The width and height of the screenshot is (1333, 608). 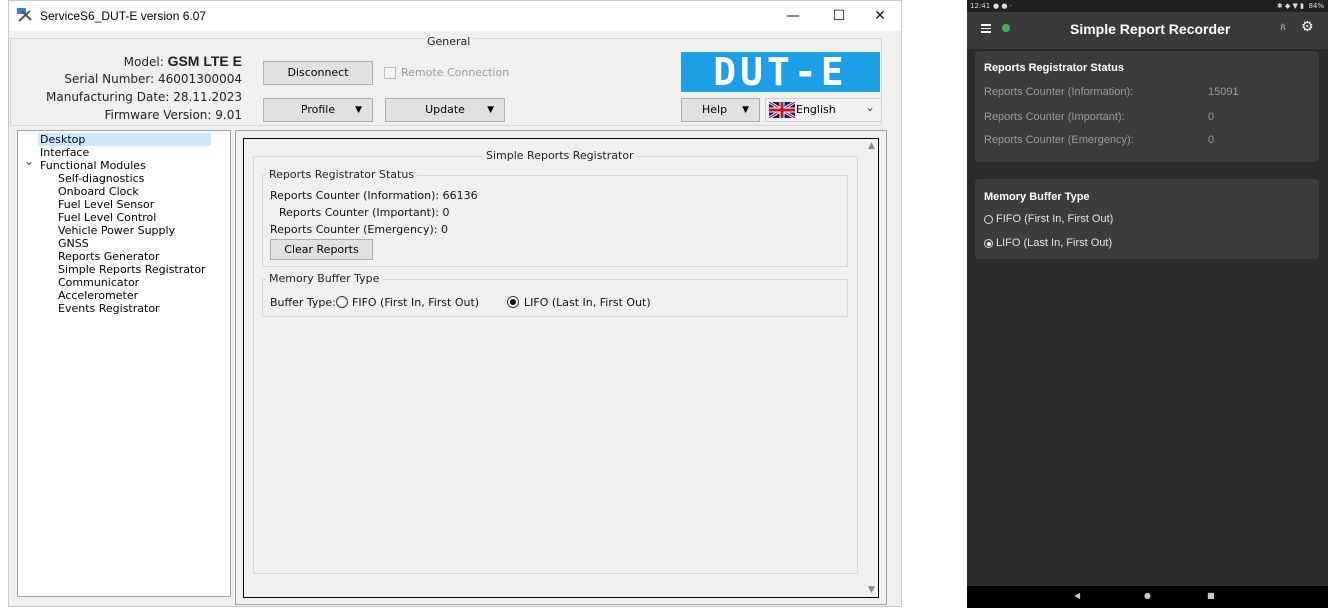 What do you see at coordinates (98, 295) in the screenshot?
I see `tree-item-accelerometer: Accelerometer` at bounding box center [98, 295].